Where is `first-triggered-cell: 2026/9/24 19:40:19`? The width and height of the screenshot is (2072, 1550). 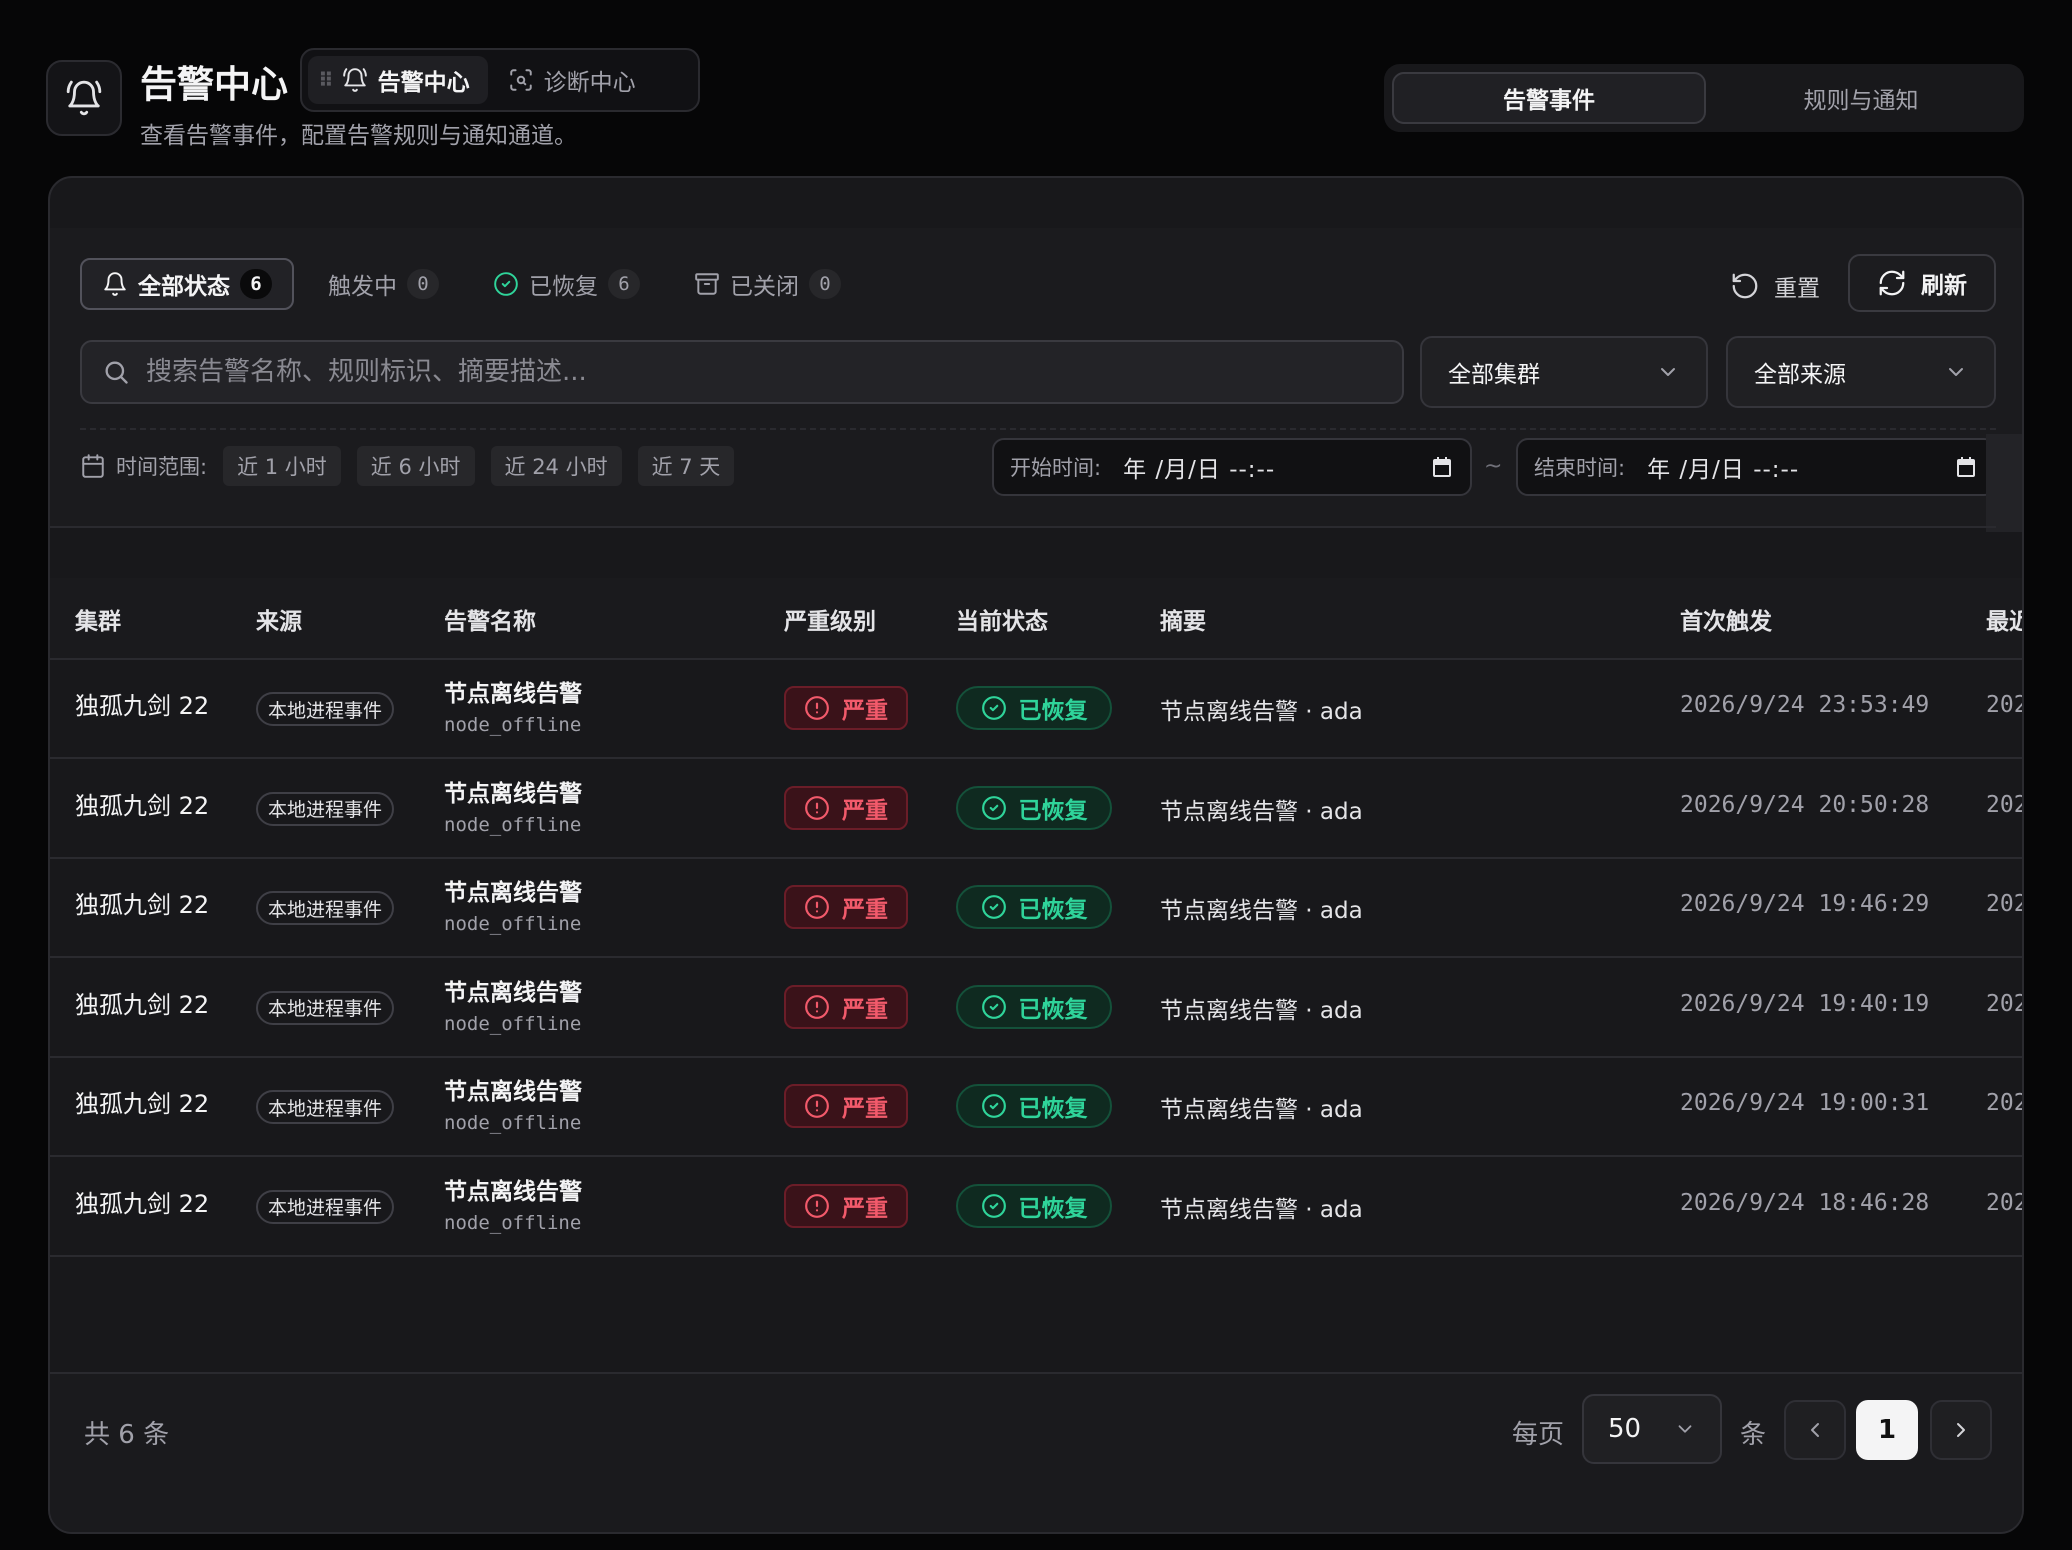
first-triggered-cell: 2026/9/24 19:40:19 is located at coordinates (1805, 1003).